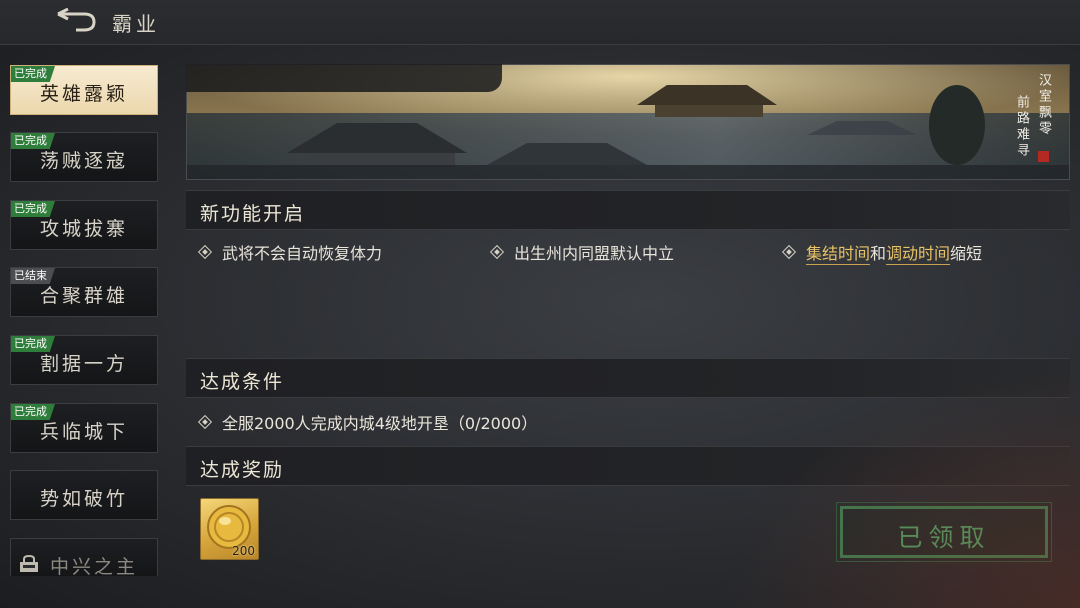  Describe the element at coordinates (253, 214) in the screenshot. I see `features-title: 新功能开启` at that location.